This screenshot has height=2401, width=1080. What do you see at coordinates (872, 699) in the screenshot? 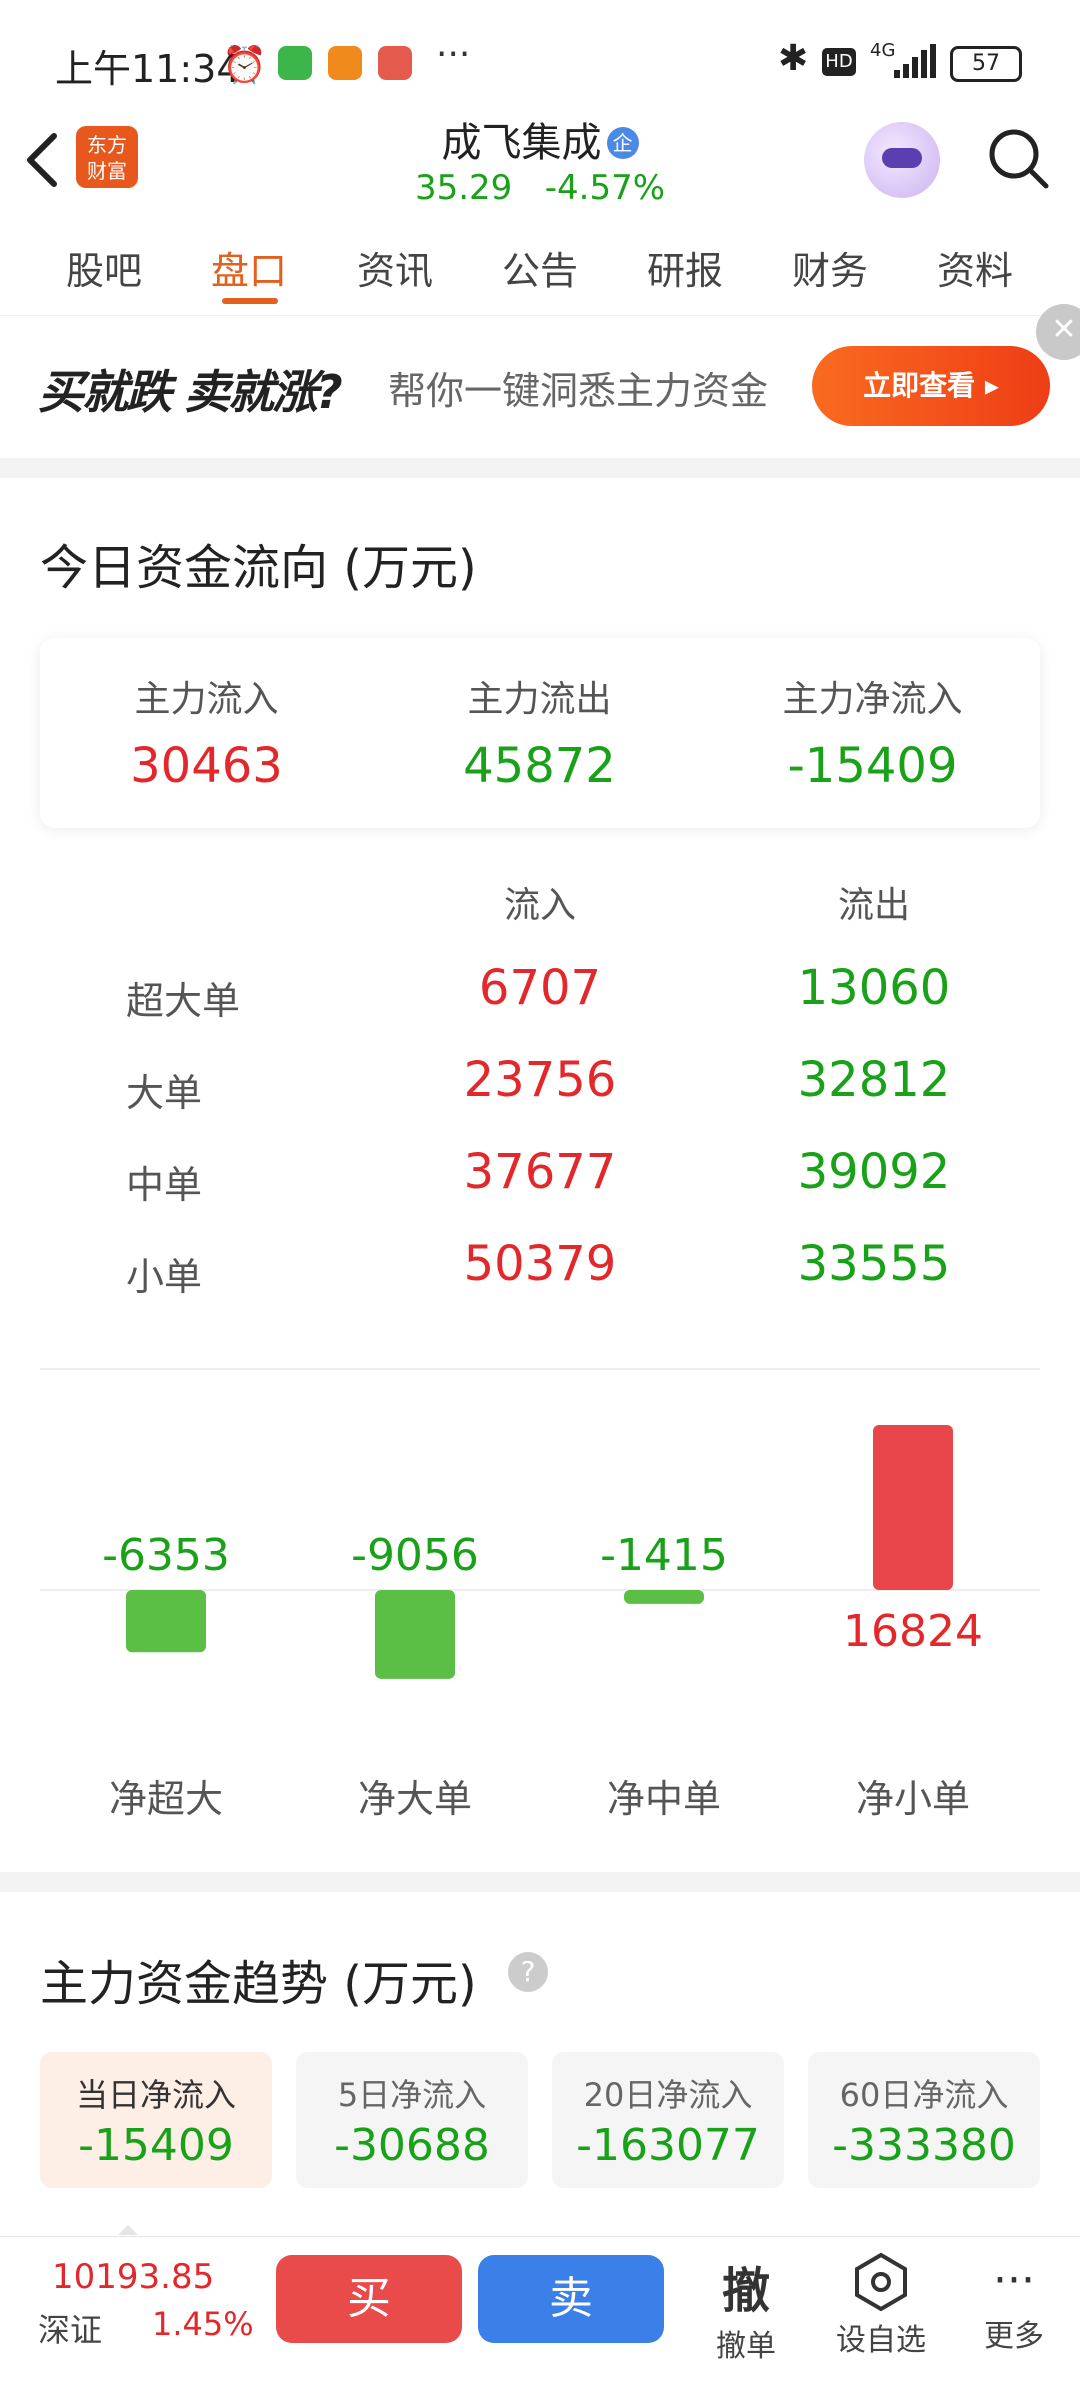
I see `main-net-inflow-label: 主力净流入` at bounding box center [872, 699].